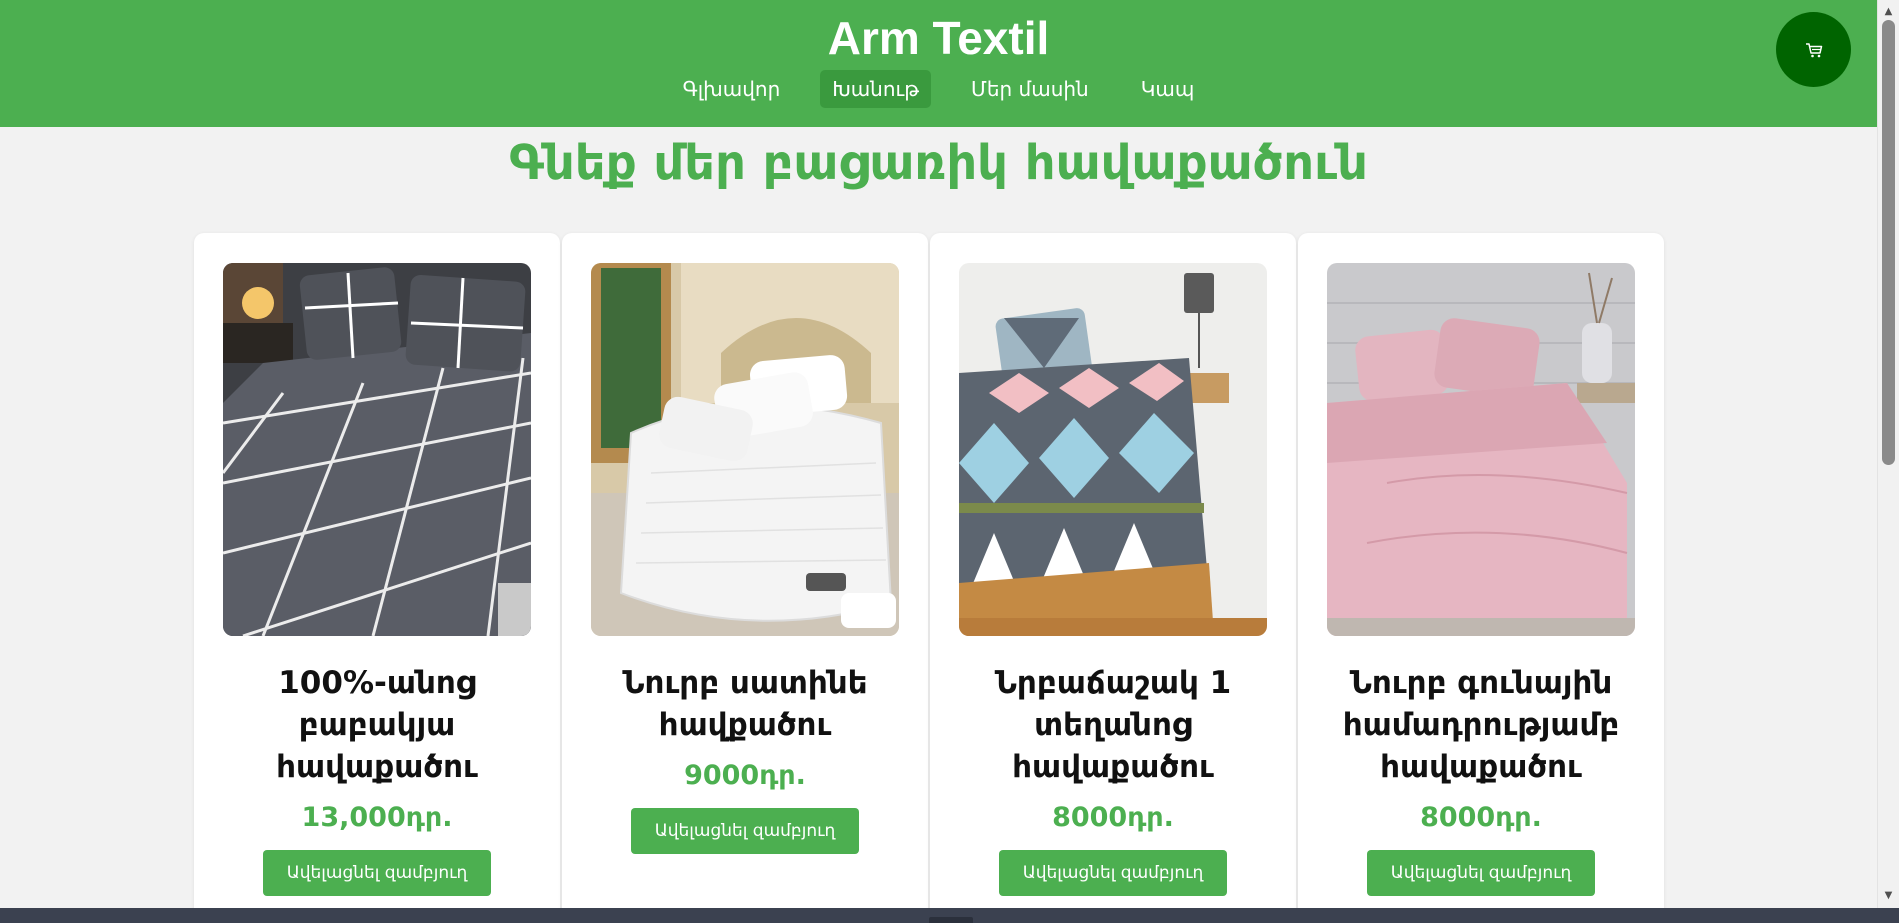 The height and width of the screenshot is (923, 1899). I want to click on diamond-pattern-bedding-image, so click(1113, 449).